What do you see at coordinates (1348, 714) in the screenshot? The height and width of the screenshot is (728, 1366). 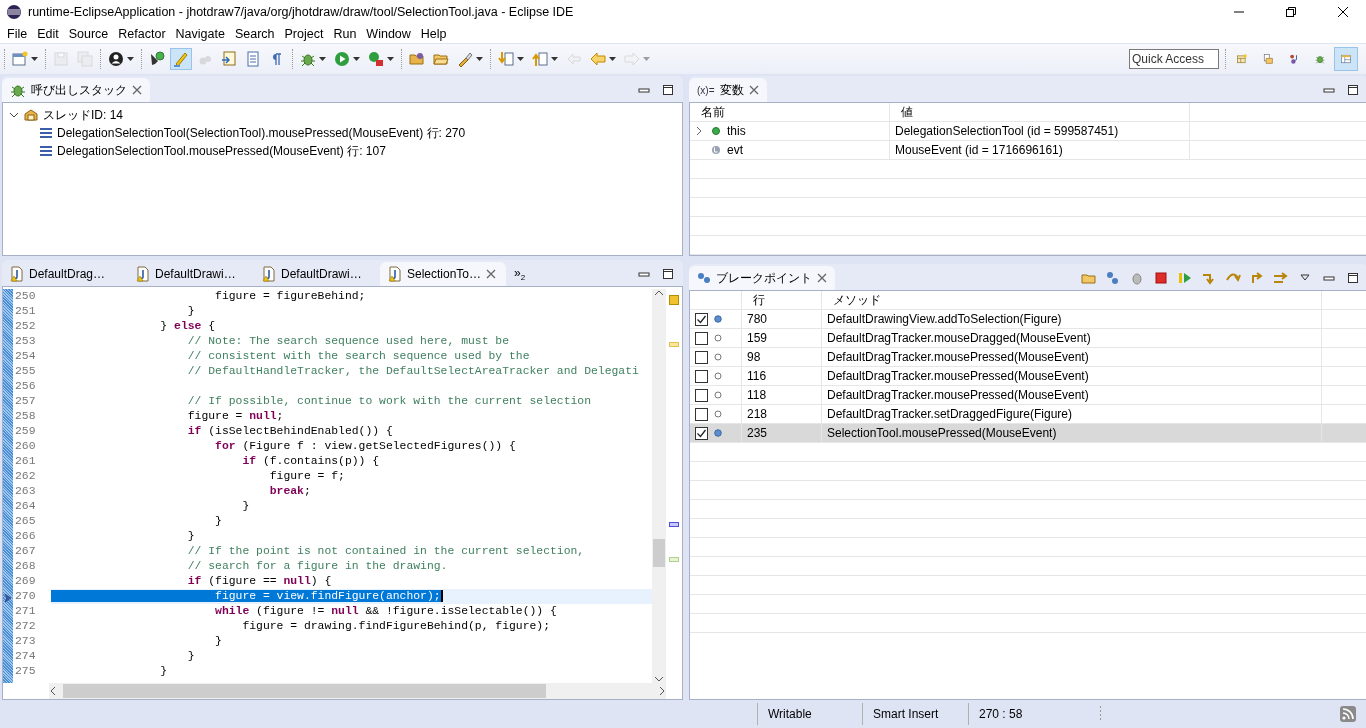 I see `feed-icon` at bounding box center [1348, 714].